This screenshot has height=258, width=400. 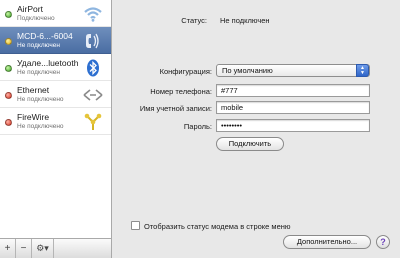 I want to click on configuration-label: Конфигурация:, so click(x=185, y=71).